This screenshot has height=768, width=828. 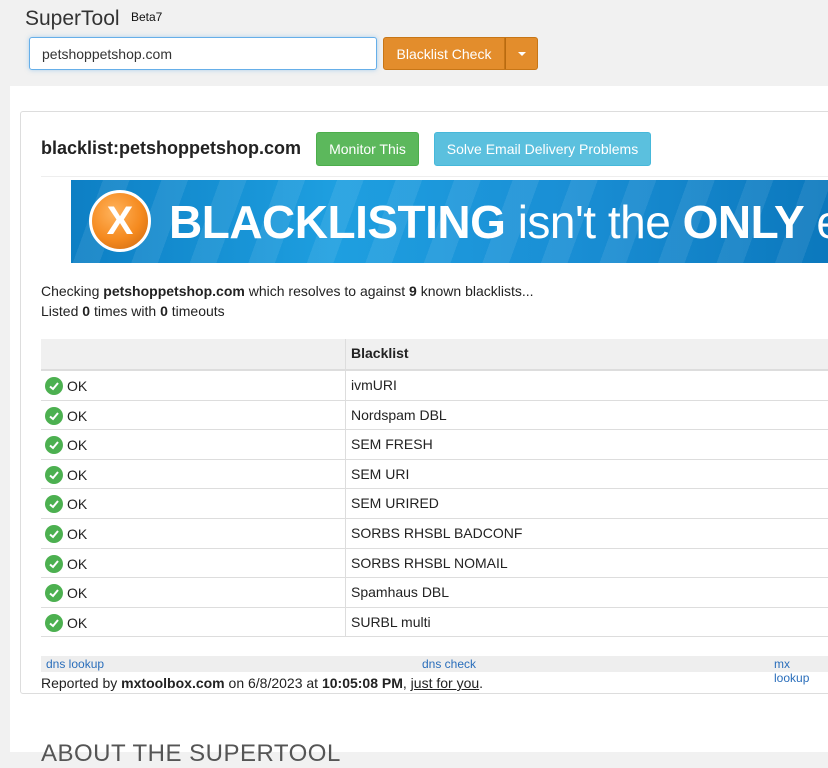 I want to click on top-bar: SuperTool Beta7 Blacklist Check, so click(x=414, y=43).